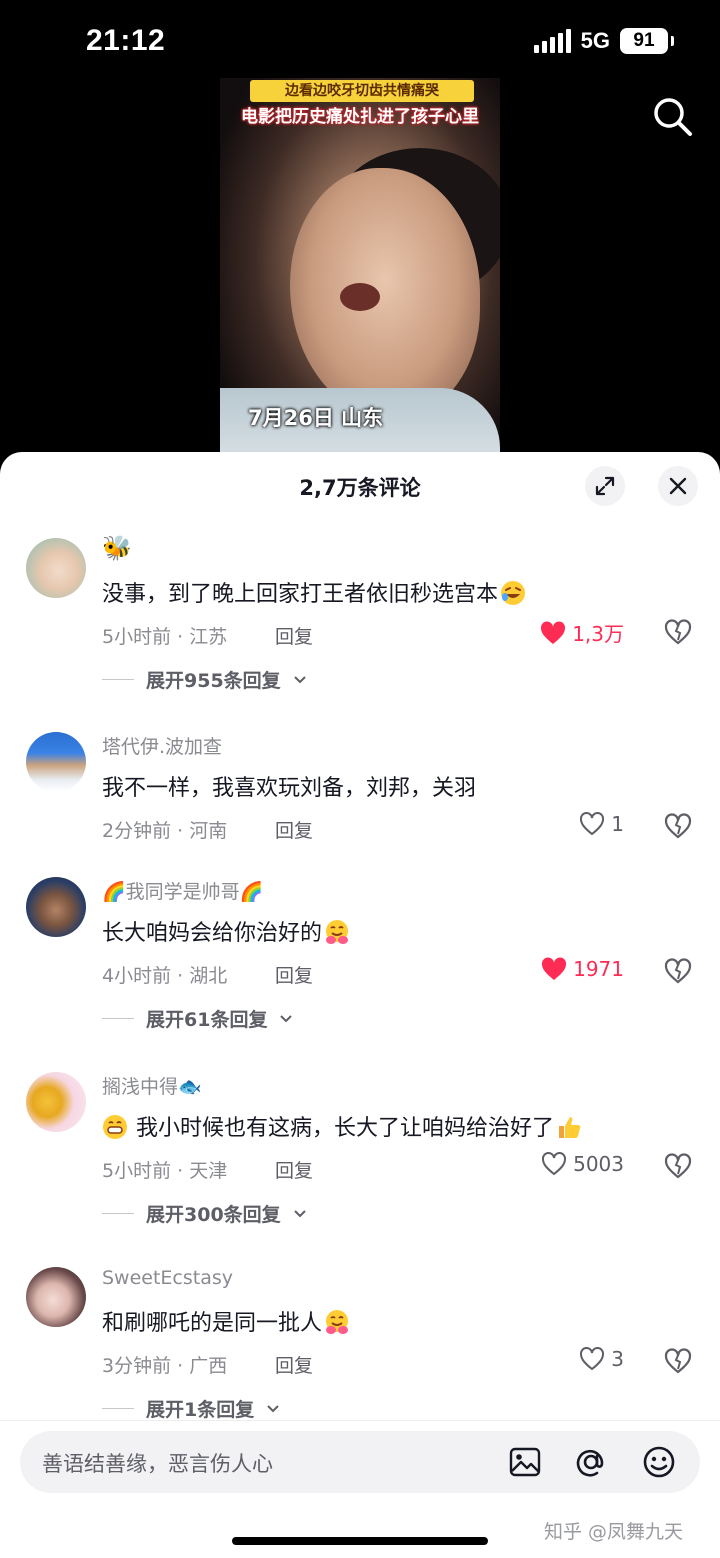  I want to click on emoji-icon, so click(659, 1462).